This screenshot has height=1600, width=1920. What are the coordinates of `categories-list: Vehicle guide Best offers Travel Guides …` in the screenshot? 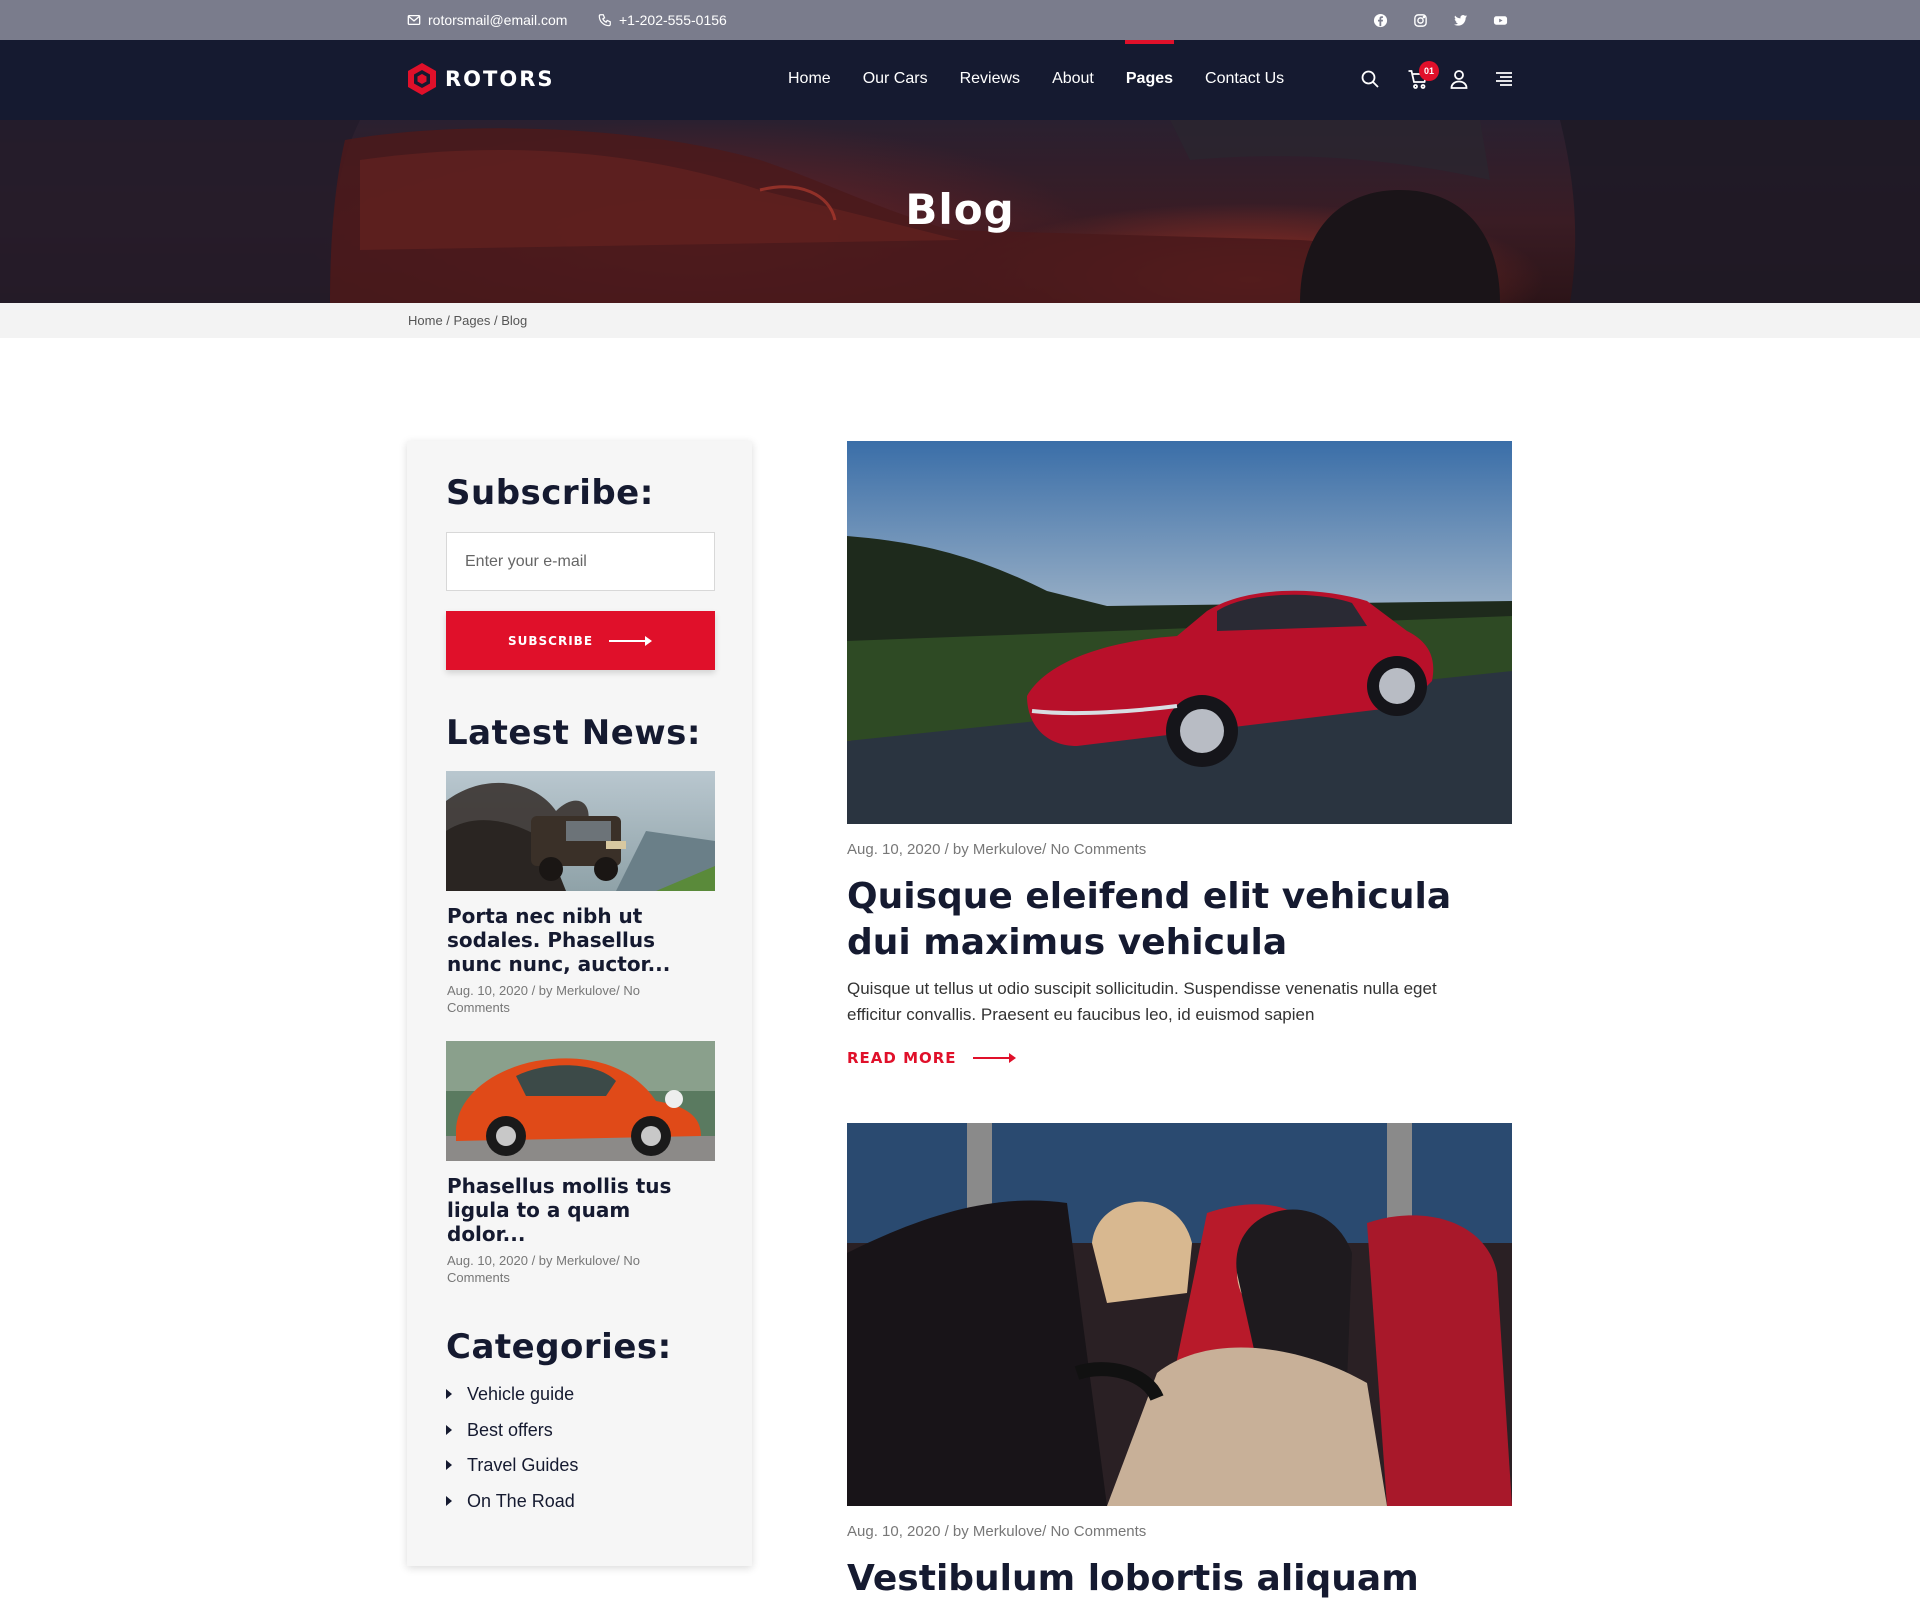 It's located at (512, 1455).